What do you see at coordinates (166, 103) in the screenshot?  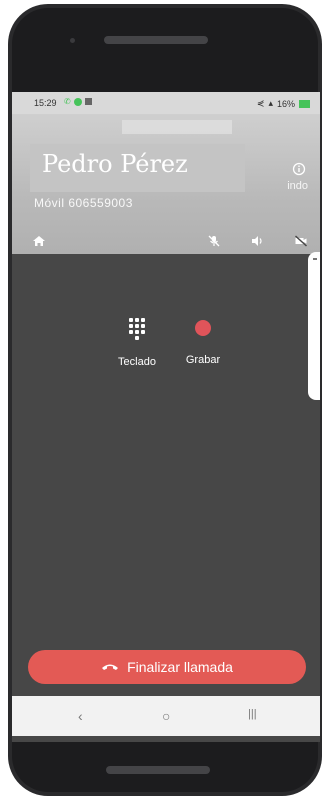 I see `status-bar: 15:29 ✆ ⋞ ▴ 16%` at bounding box center [166, 103].